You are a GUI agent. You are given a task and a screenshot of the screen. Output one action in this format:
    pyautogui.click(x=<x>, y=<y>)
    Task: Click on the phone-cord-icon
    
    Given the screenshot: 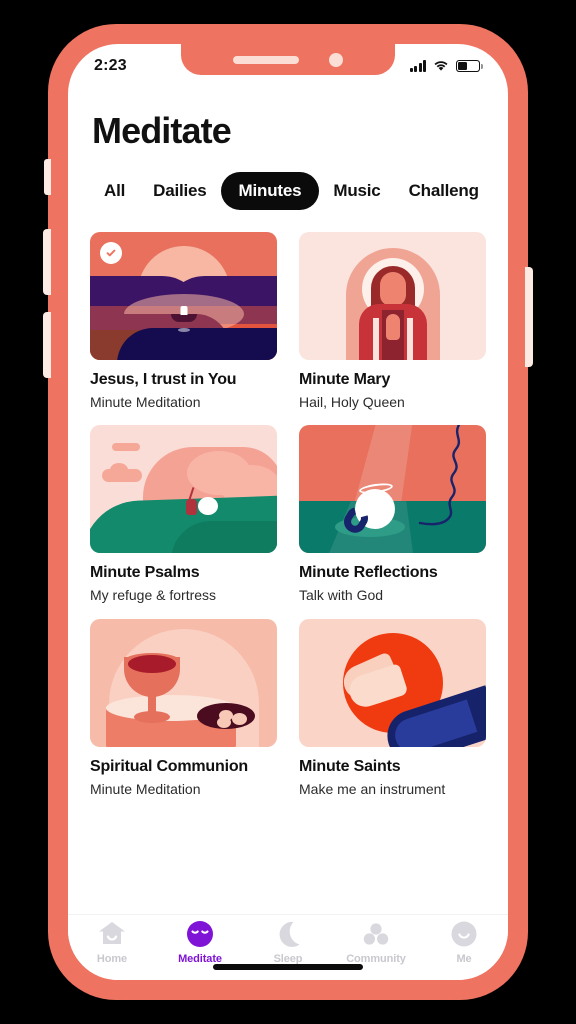 What is the action you would take?
    pyautogui.click(x=439, y=475)
    